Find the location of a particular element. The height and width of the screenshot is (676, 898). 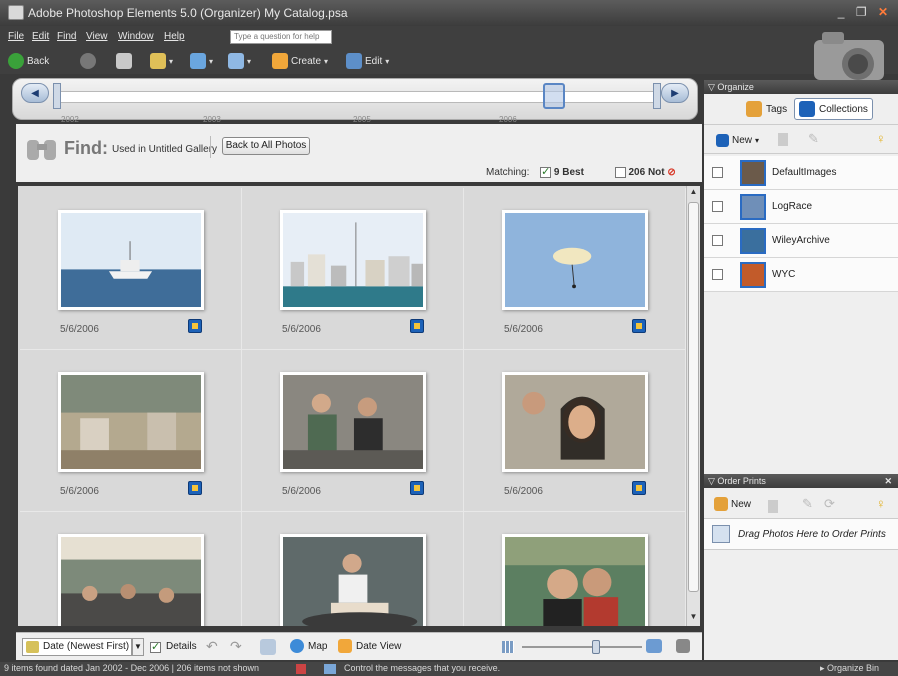

best-checkbox is located at coordinates (546, 171).